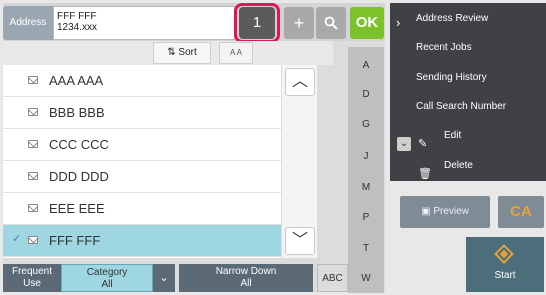 Image resolution: width=546 pixels, height=295 pixels. I want to click on collapse-arrow-icon: ›, so click(398, 22).